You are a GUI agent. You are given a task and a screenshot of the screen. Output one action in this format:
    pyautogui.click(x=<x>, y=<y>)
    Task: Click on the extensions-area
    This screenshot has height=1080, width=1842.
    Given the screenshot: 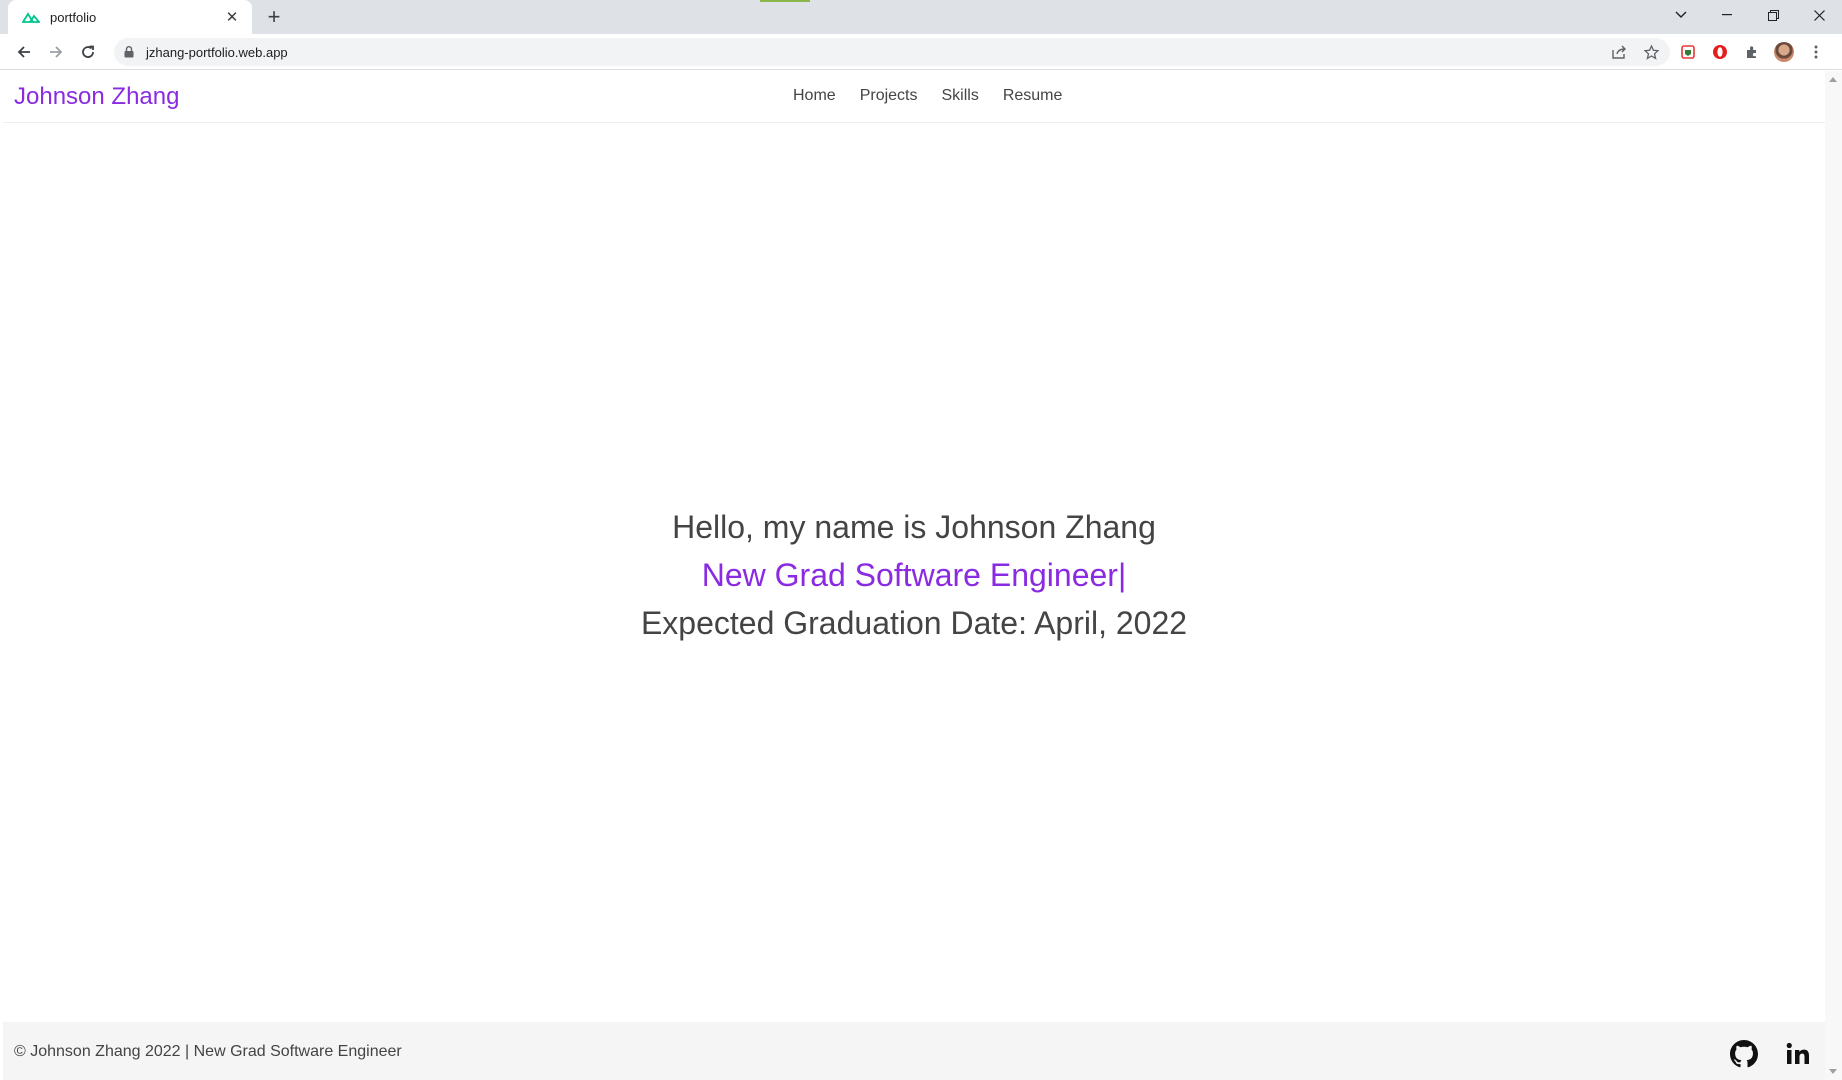 What is the action you would take?
    pyautogui.click(x=1751, y=52)
    